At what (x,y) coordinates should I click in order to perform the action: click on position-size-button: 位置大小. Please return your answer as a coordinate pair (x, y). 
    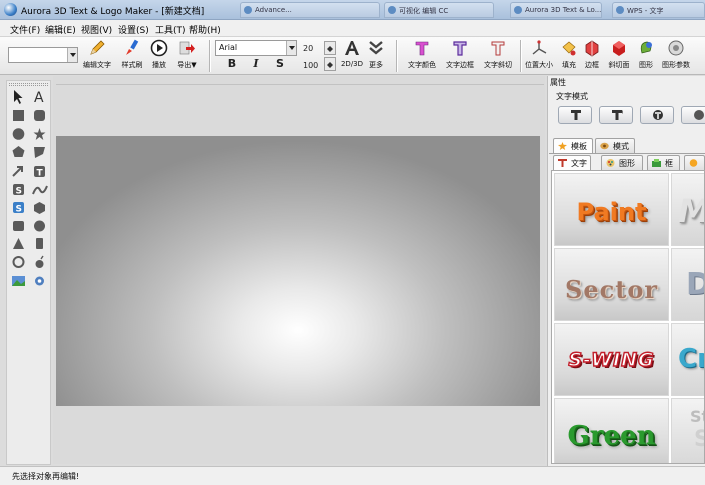
    Looking at the image, I should click on (539, 56).